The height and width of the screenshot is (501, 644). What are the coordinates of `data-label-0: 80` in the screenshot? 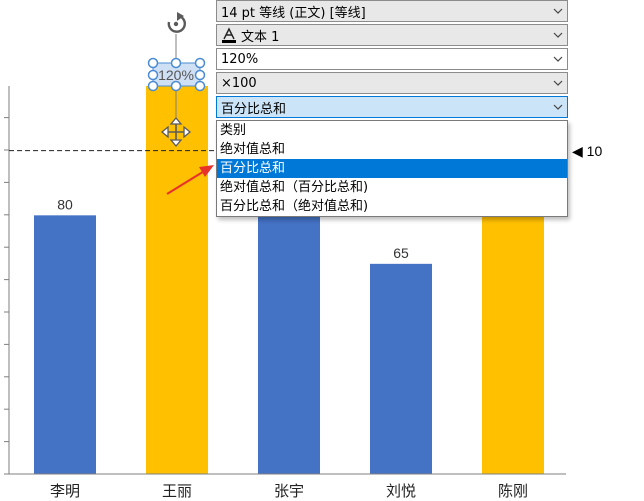 It's located at (65, 204).